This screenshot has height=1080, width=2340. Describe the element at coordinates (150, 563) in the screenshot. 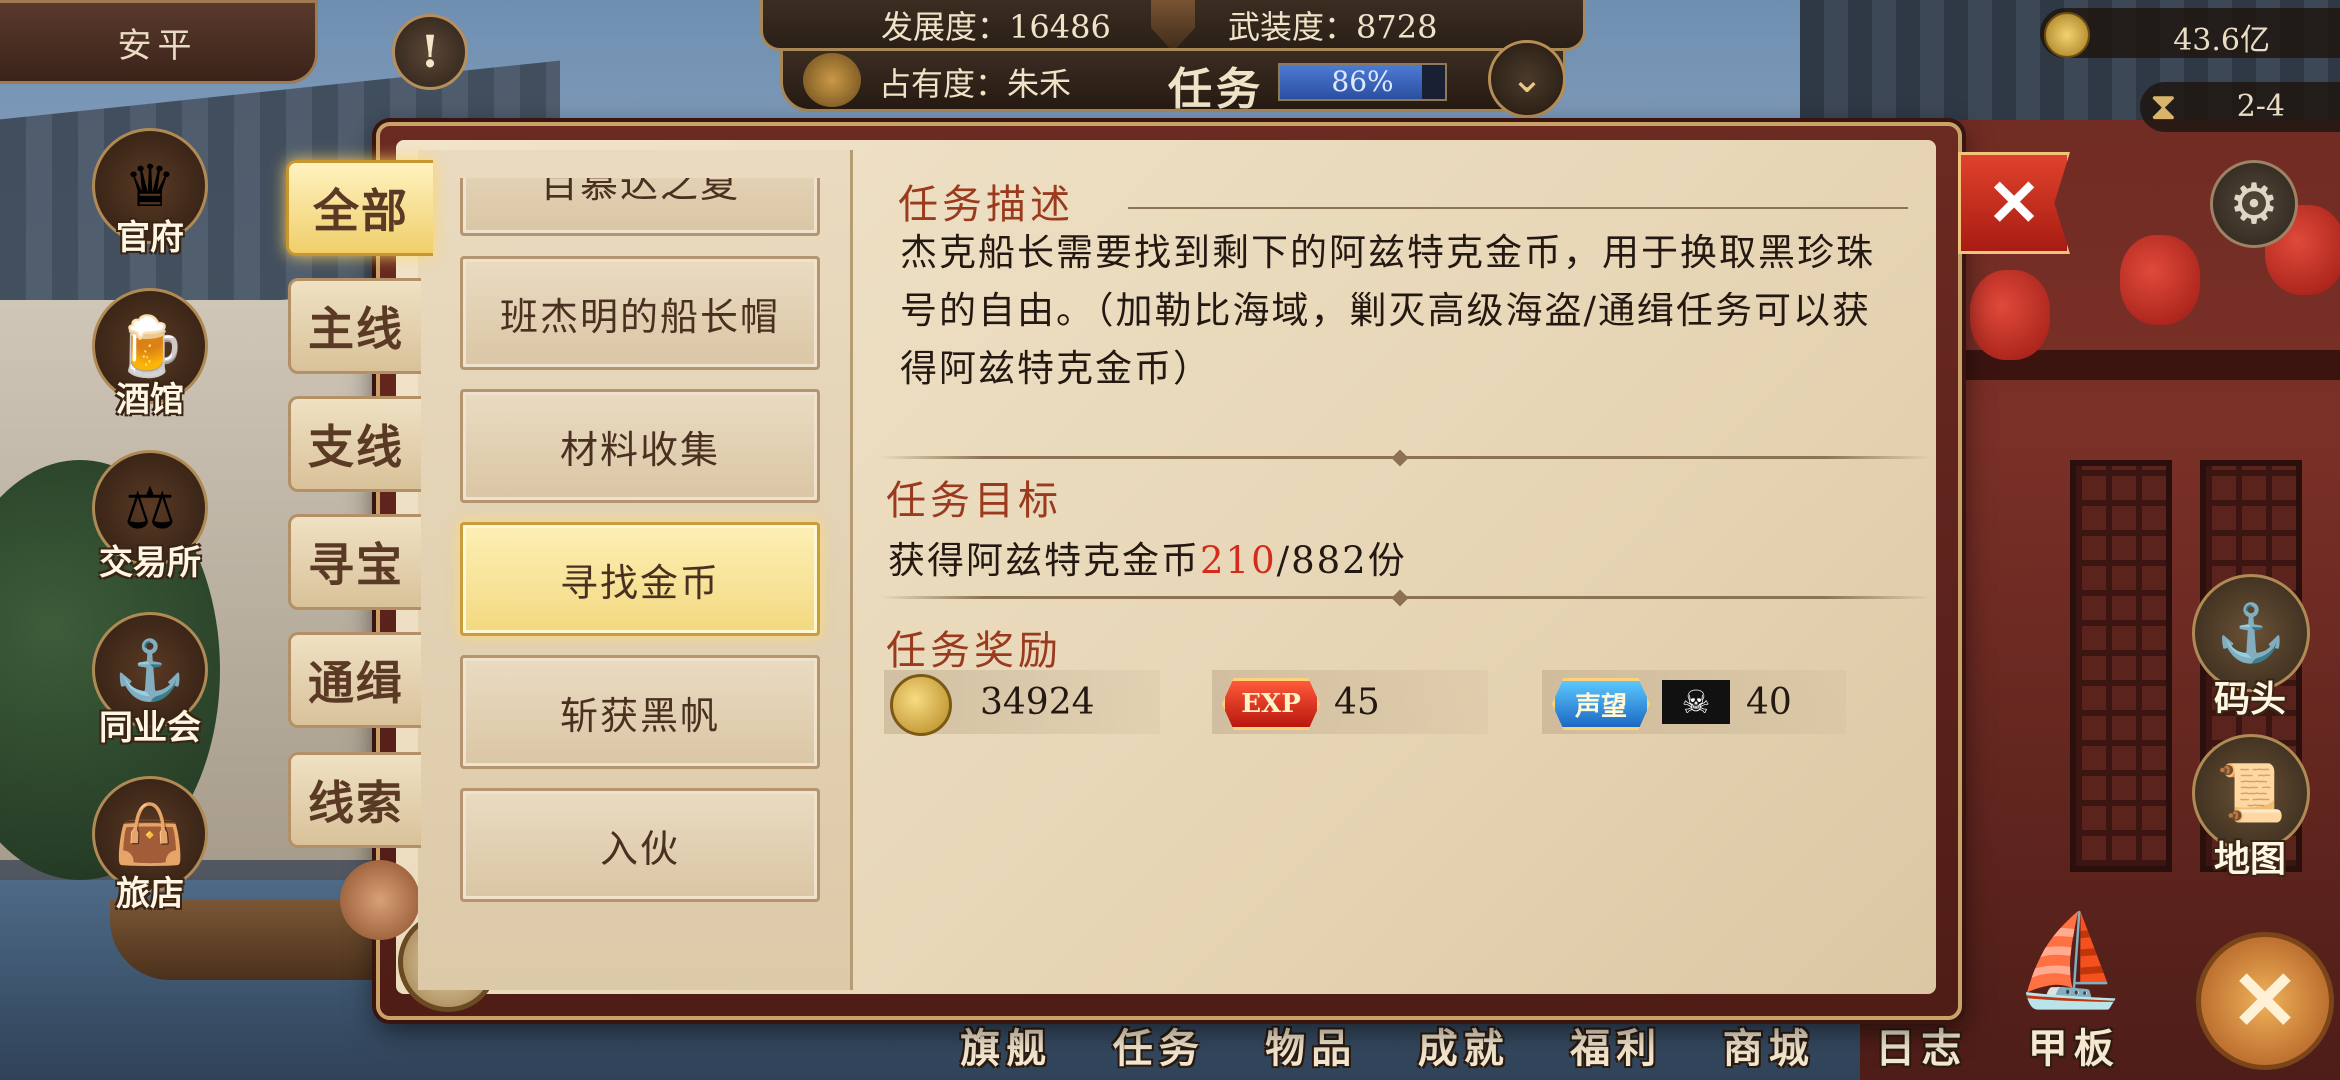

I see `sidebar-label: 交易所` at that location.